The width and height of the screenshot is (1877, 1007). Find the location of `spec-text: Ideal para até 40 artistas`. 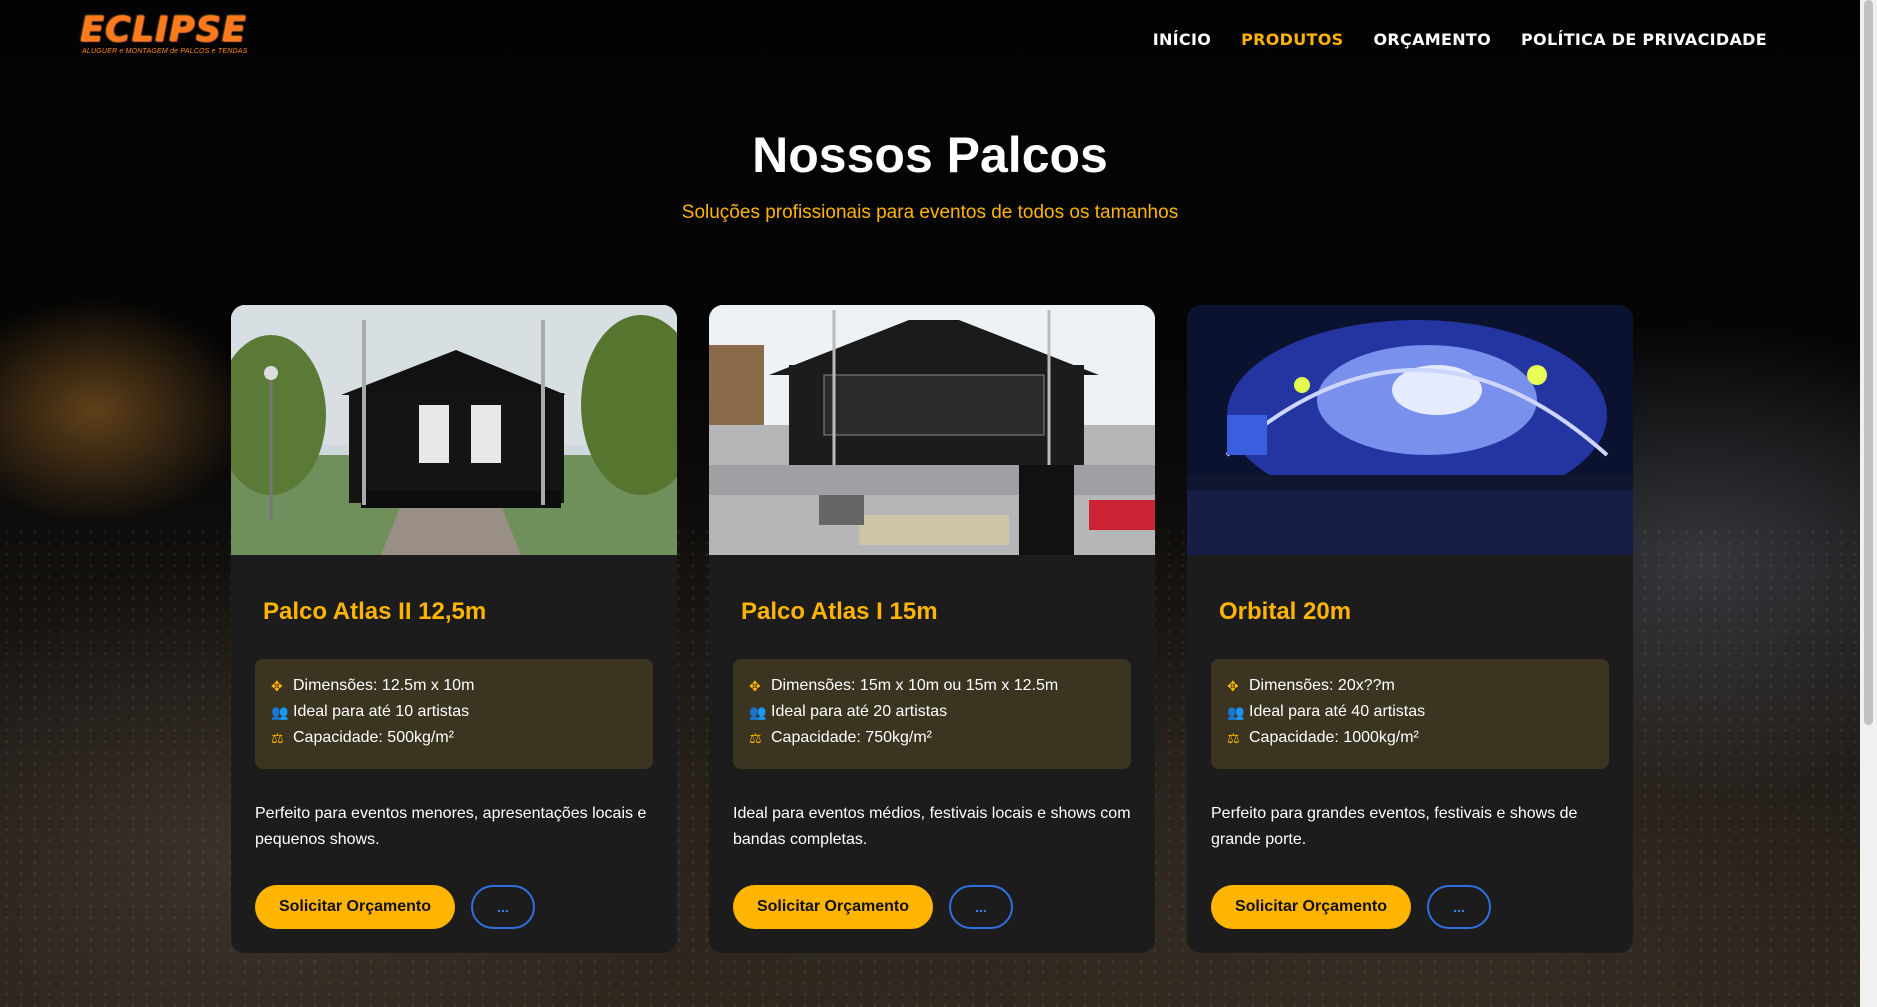

spec-text: Ideal para até 40 artistas is located at coordinates (1337, 711).